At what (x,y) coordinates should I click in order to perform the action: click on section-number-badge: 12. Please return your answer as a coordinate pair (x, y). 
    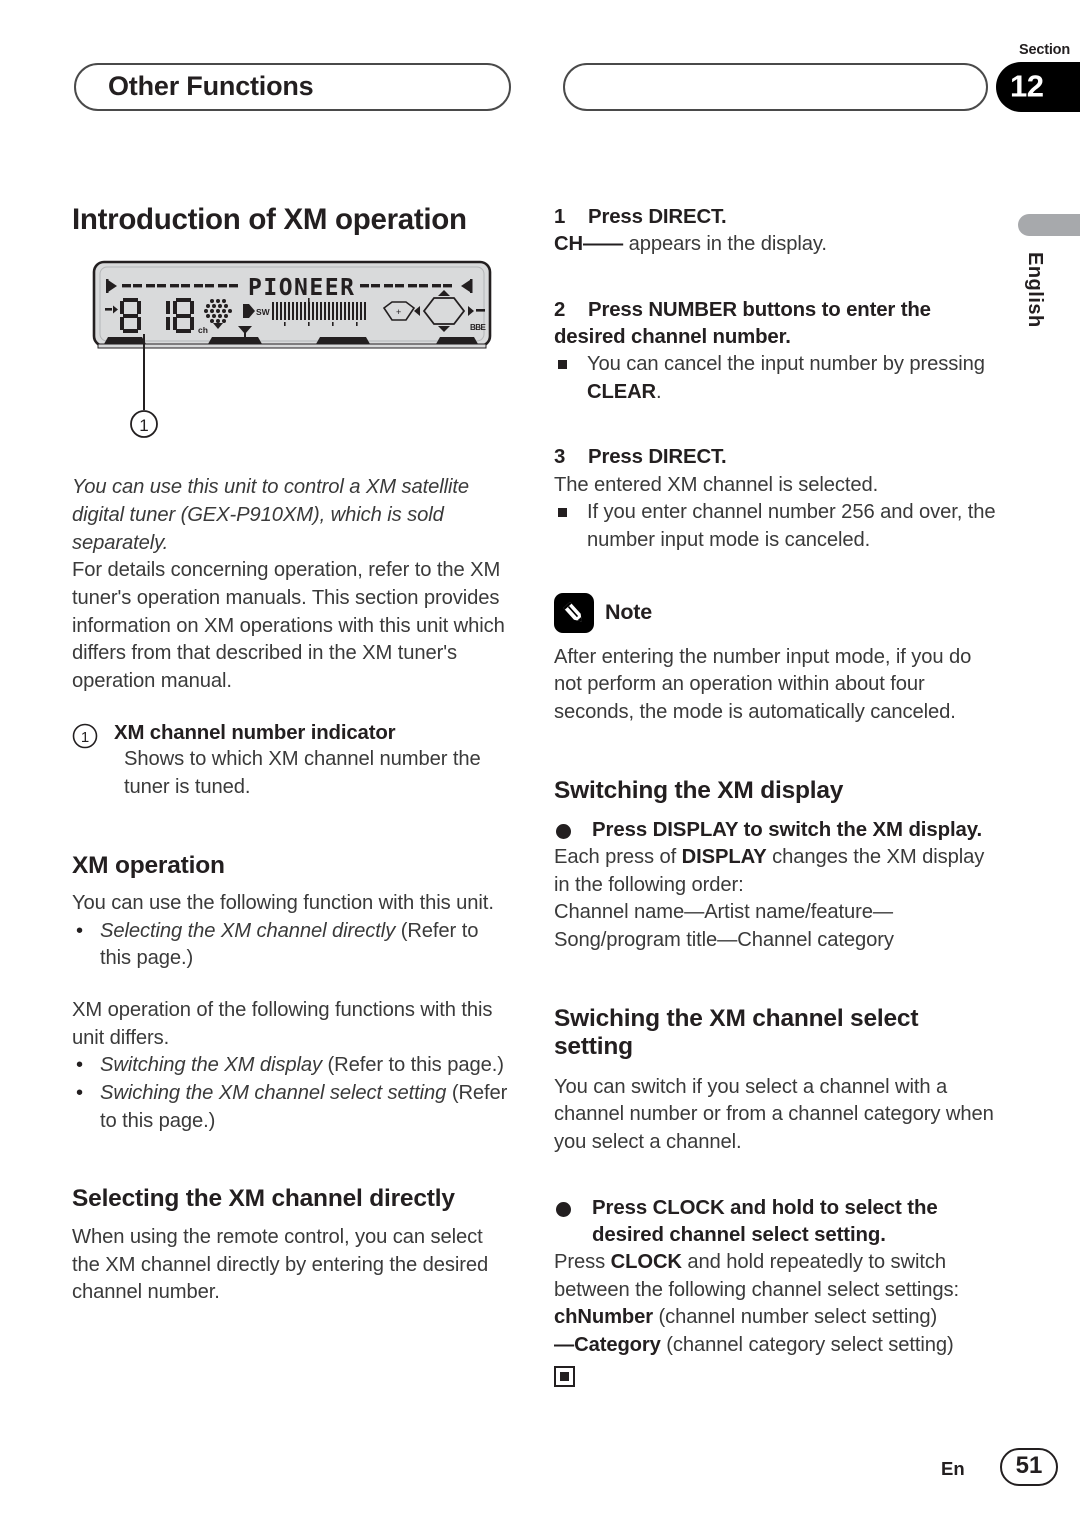
    Looking at the image, I should click on (1038, 87).